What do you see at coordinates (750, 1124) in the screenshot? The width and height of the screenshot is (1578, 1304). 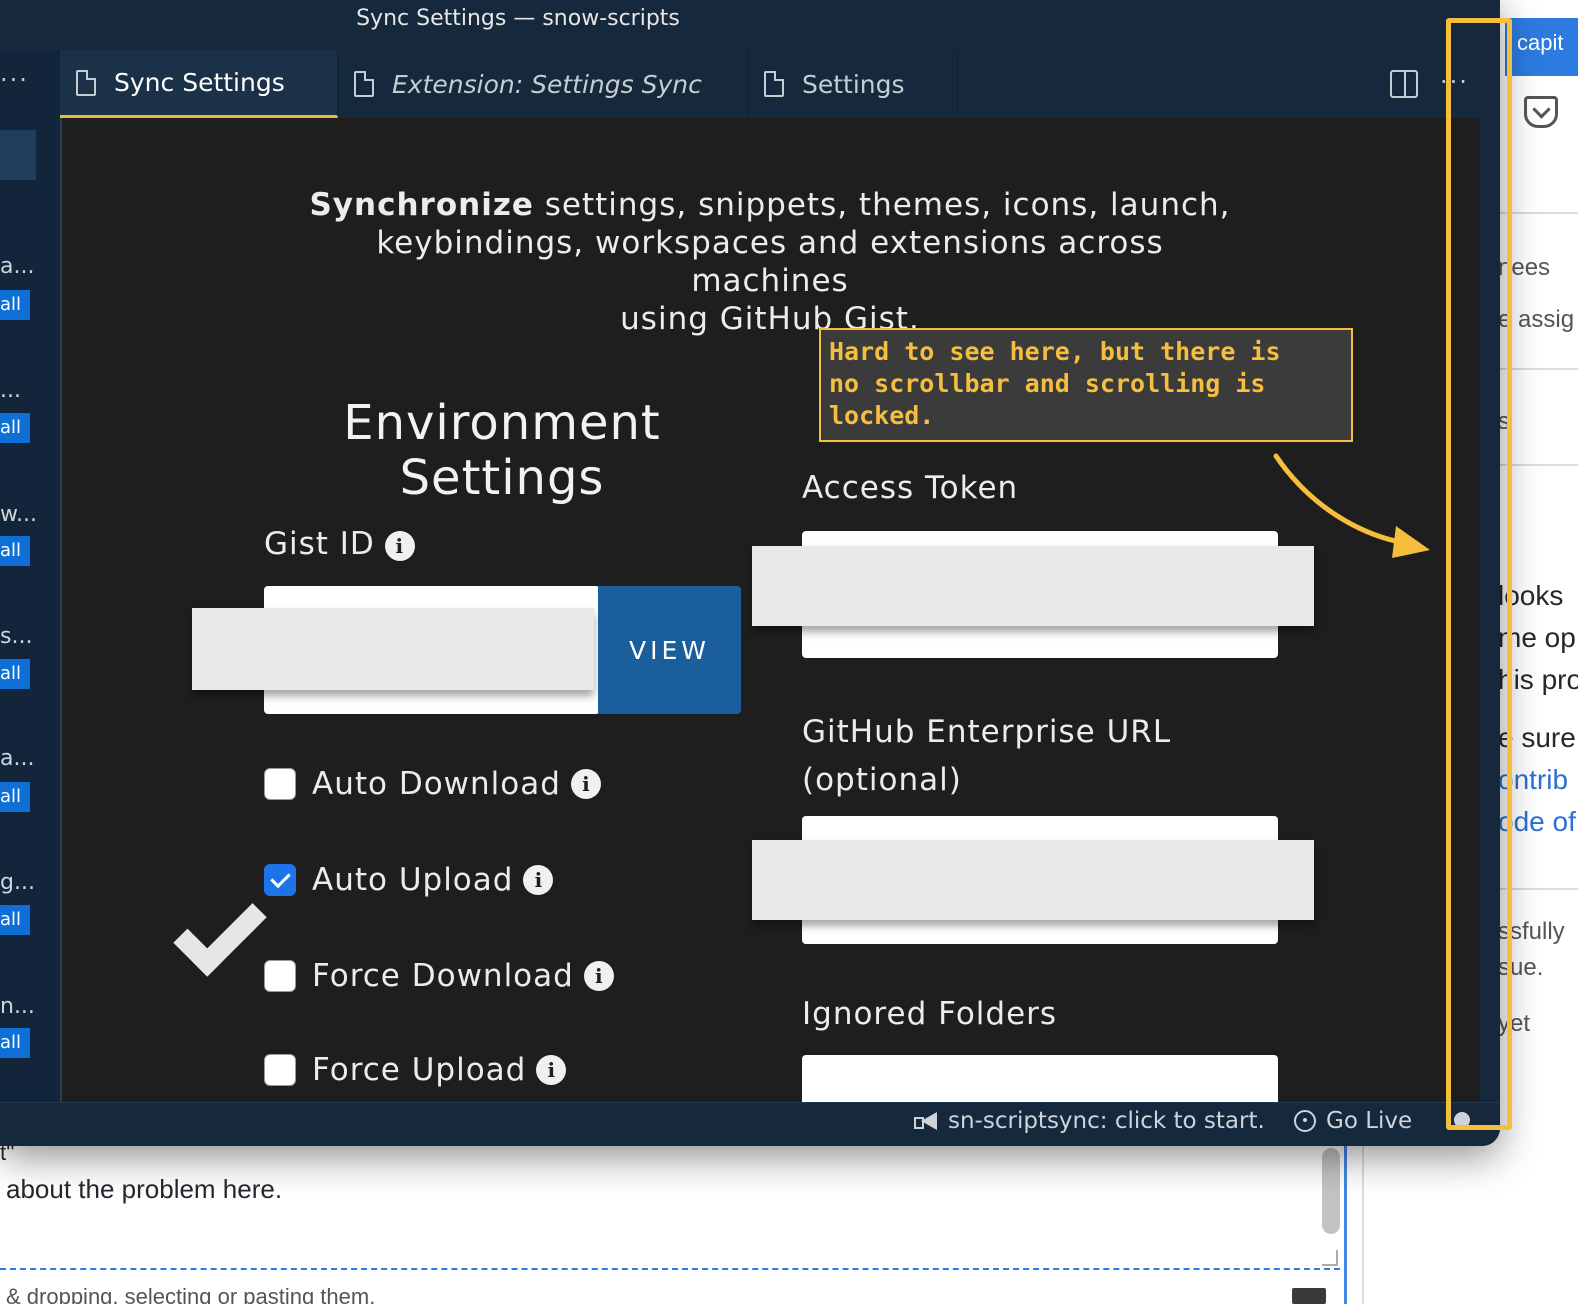 I see `status-bar` at bounding box center [750, 1124].